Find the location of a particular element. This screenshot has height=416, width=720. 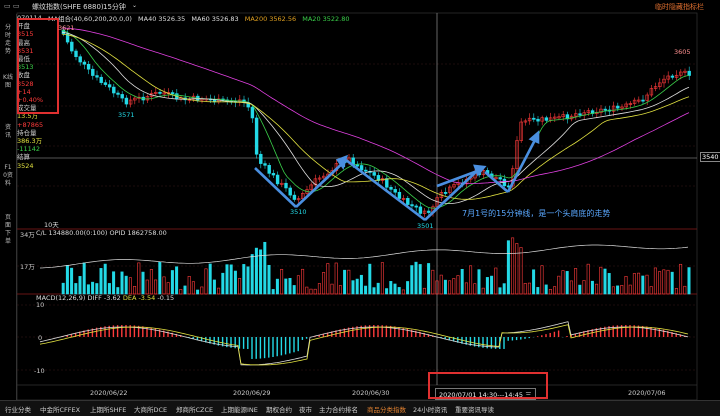

price-label-3501: 3501 is located at coordinates (425, 226).